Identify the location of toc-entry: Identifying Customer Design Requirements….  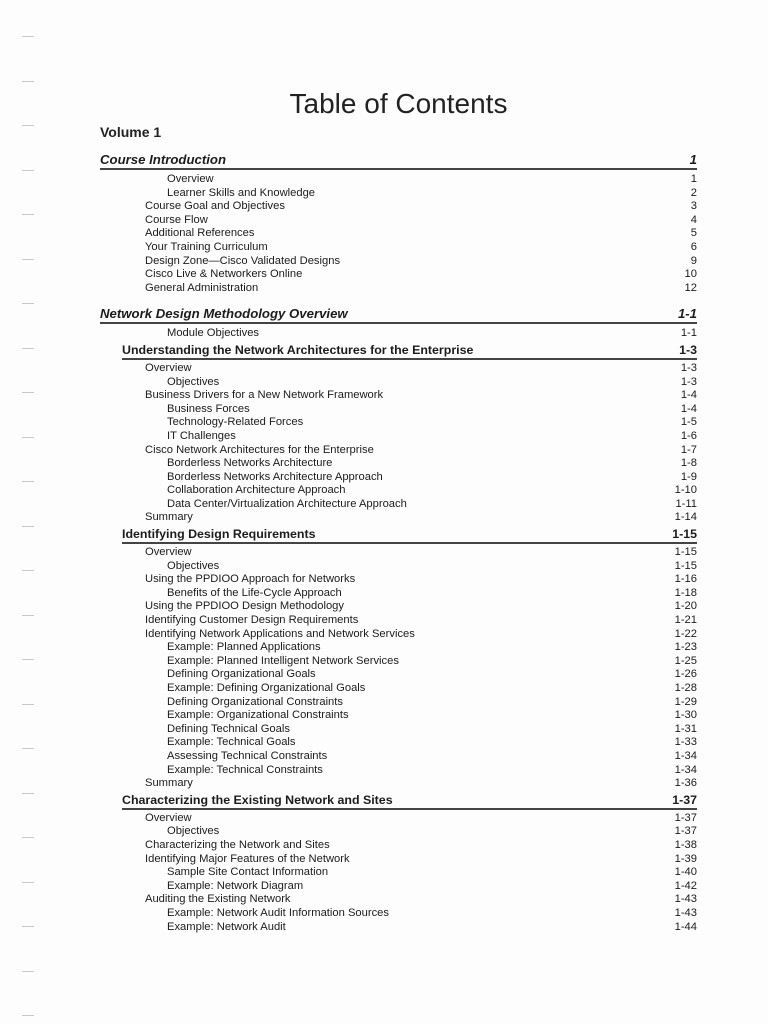
(398, 621).